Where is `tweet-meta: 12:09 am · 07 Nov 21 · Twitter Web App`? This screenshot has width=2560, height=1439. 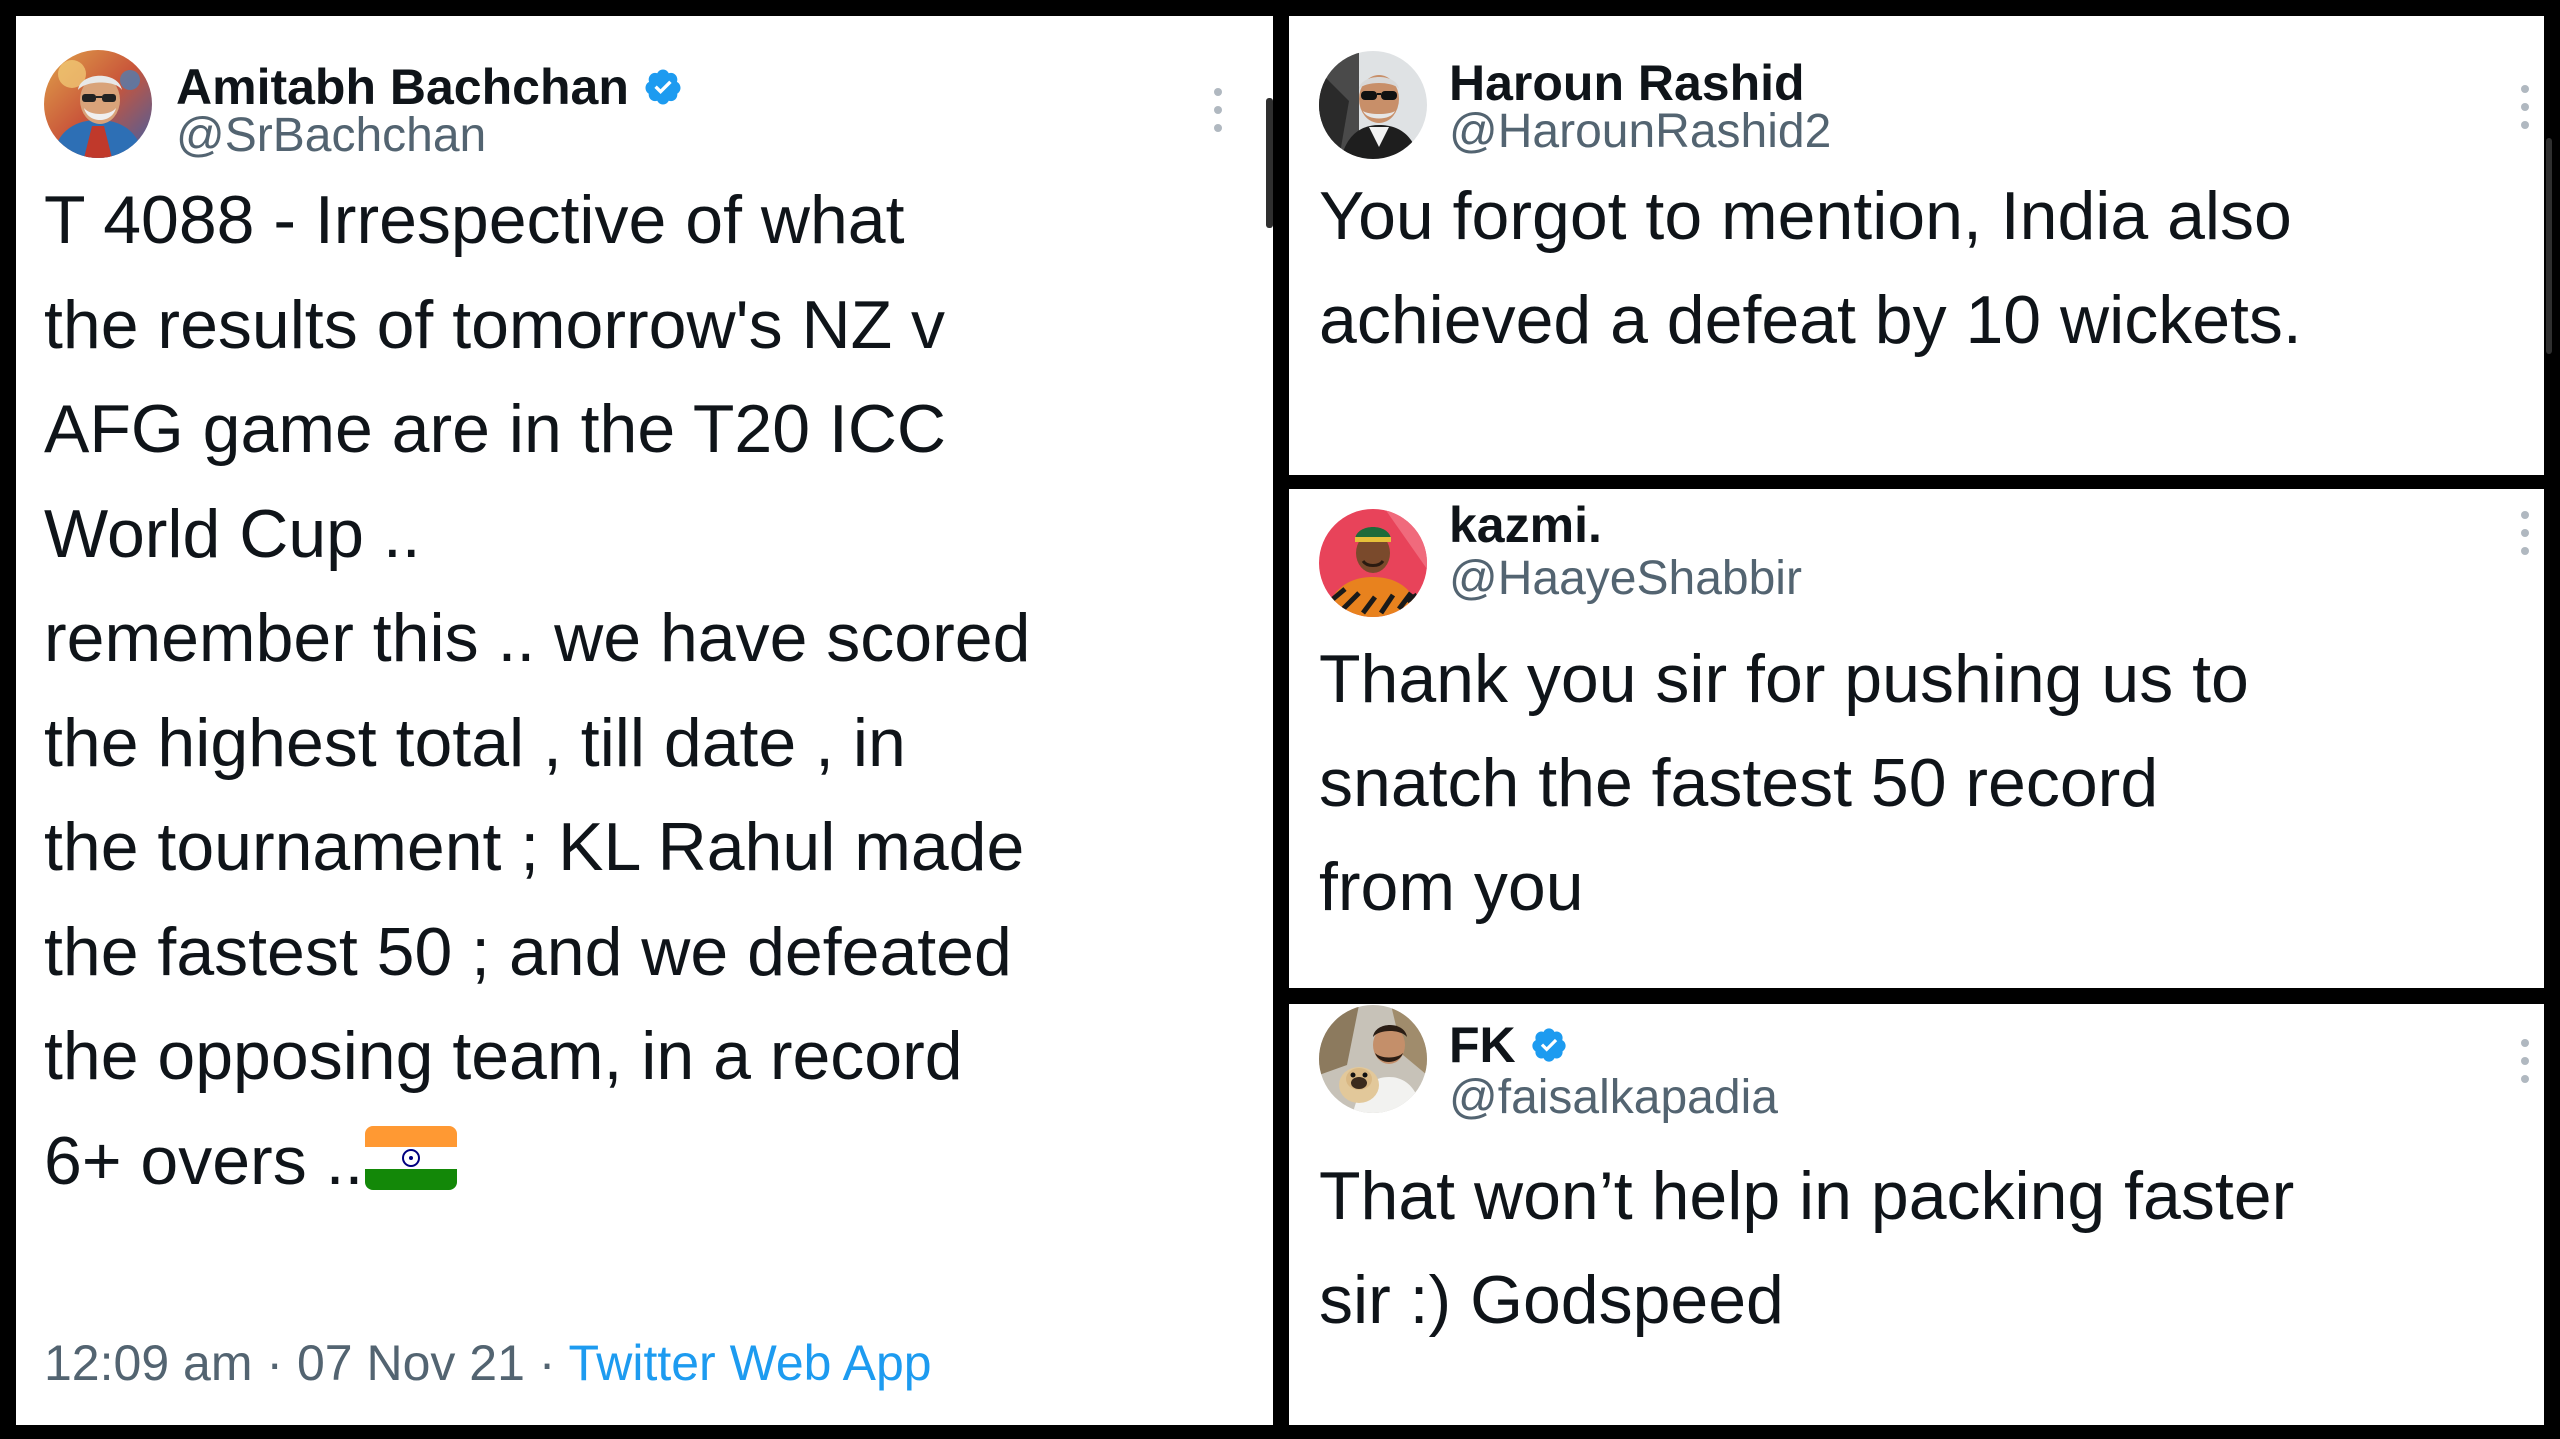
tweet-meta: 12:09 am · 07 Nov 21 · Twitter Web App is located at coordinates (488, 1363).